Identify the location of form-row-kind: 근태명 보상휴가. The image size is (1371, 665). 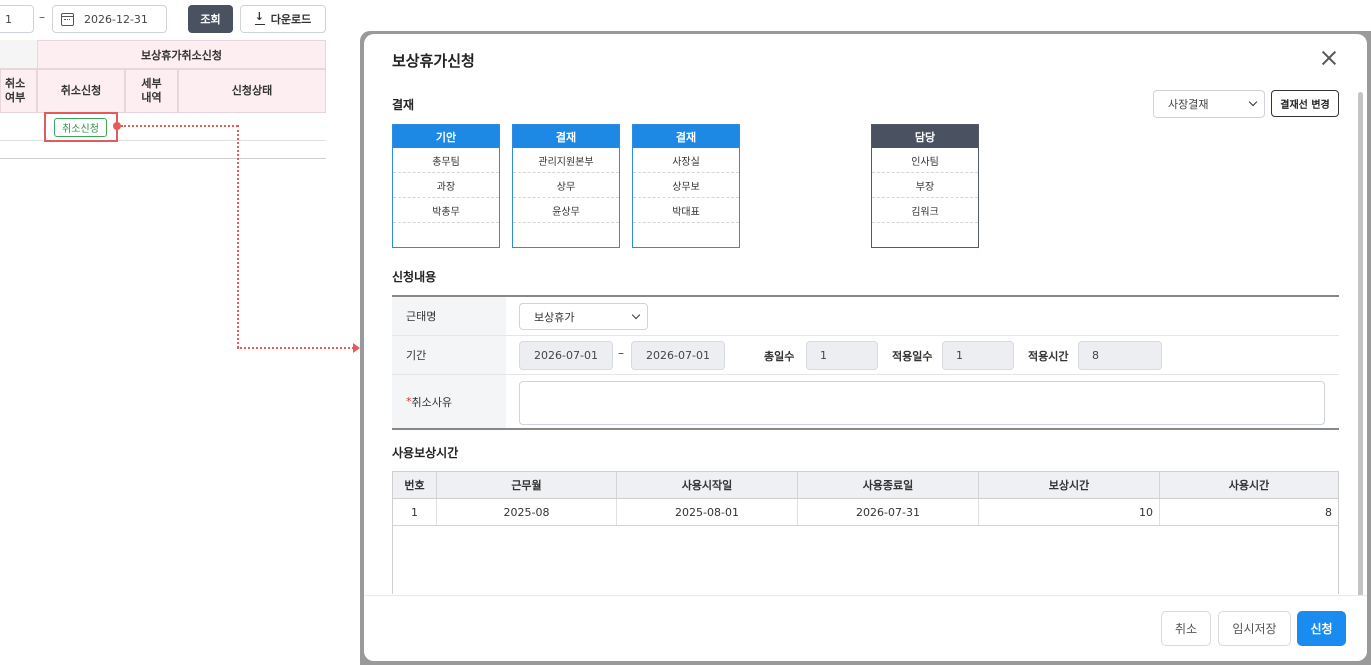
(865, 316).